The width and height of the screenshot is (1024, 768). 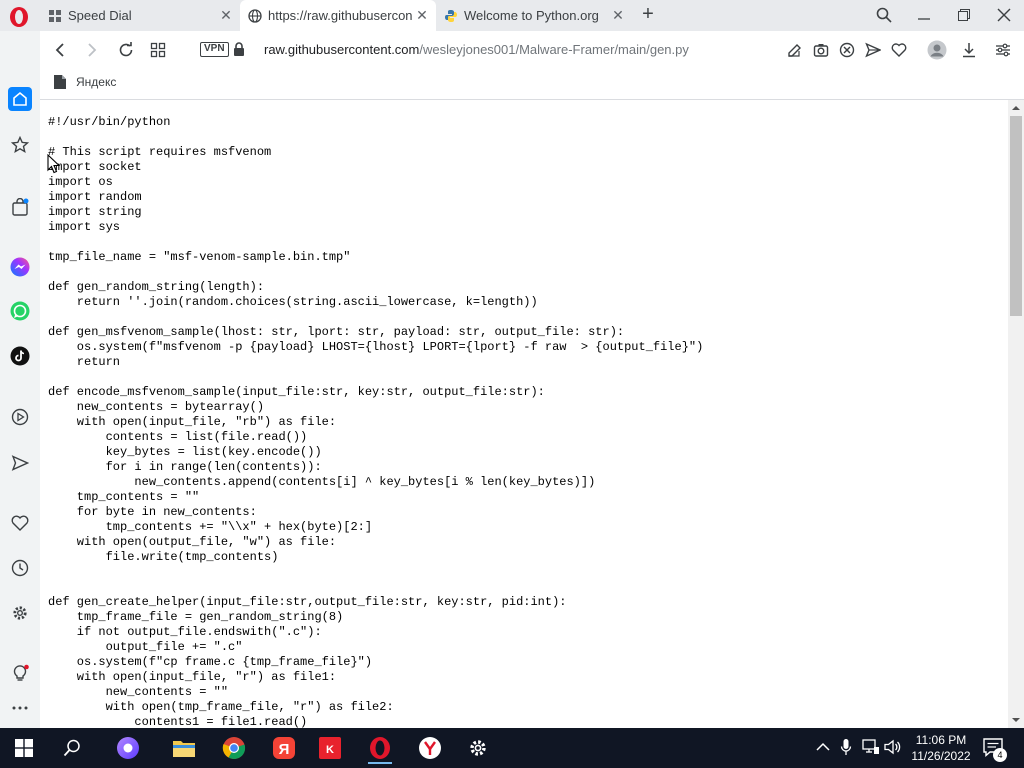 I want to click on taskbar-kaspersky: K, so click(x=330, y=748).